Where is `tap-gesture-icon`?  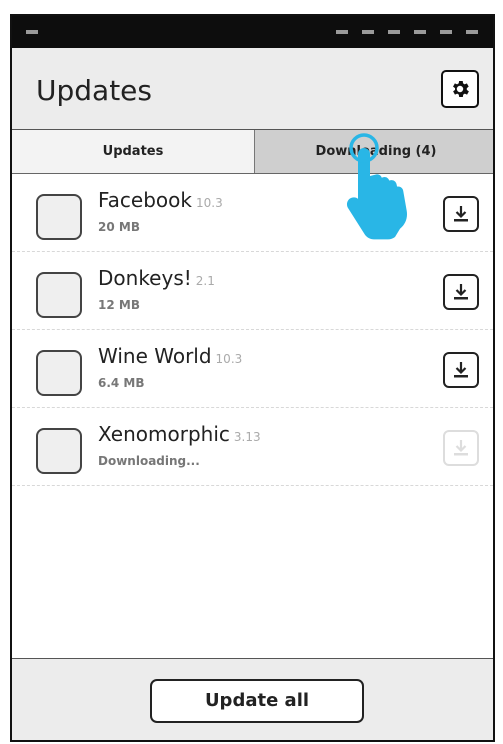
tap-gesture-icon is located at coordinates (377, 186).